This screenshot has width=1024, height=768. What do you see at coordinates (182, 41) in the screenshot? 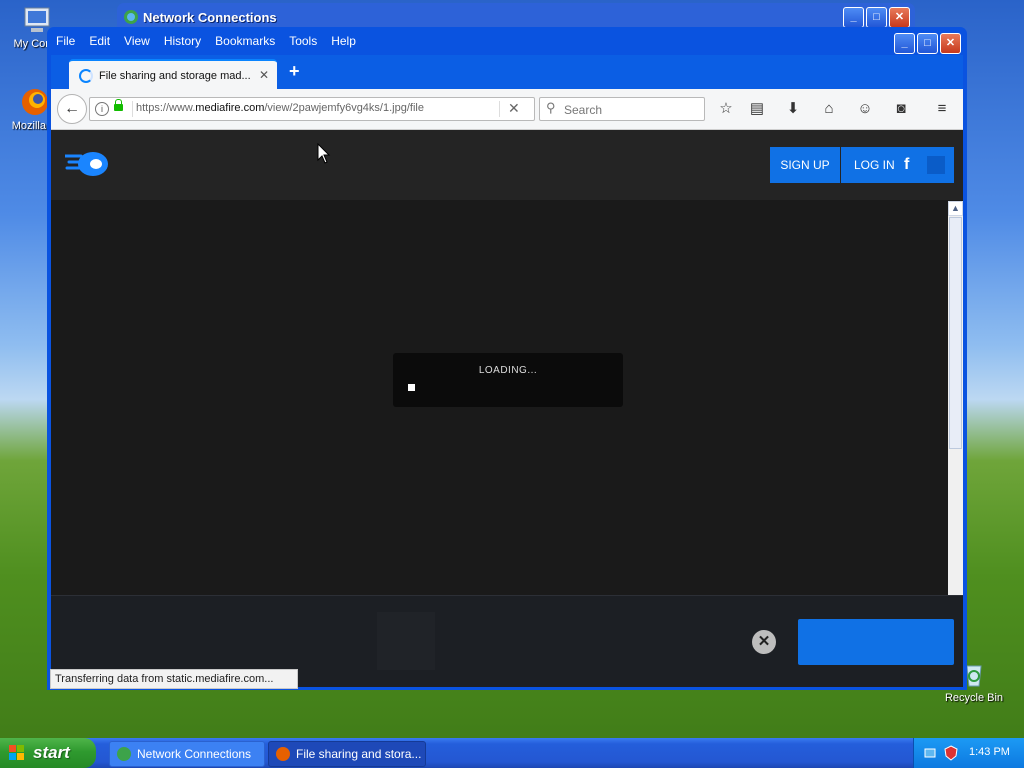
I see `menu-history: History` at bounding box center [182, 41].